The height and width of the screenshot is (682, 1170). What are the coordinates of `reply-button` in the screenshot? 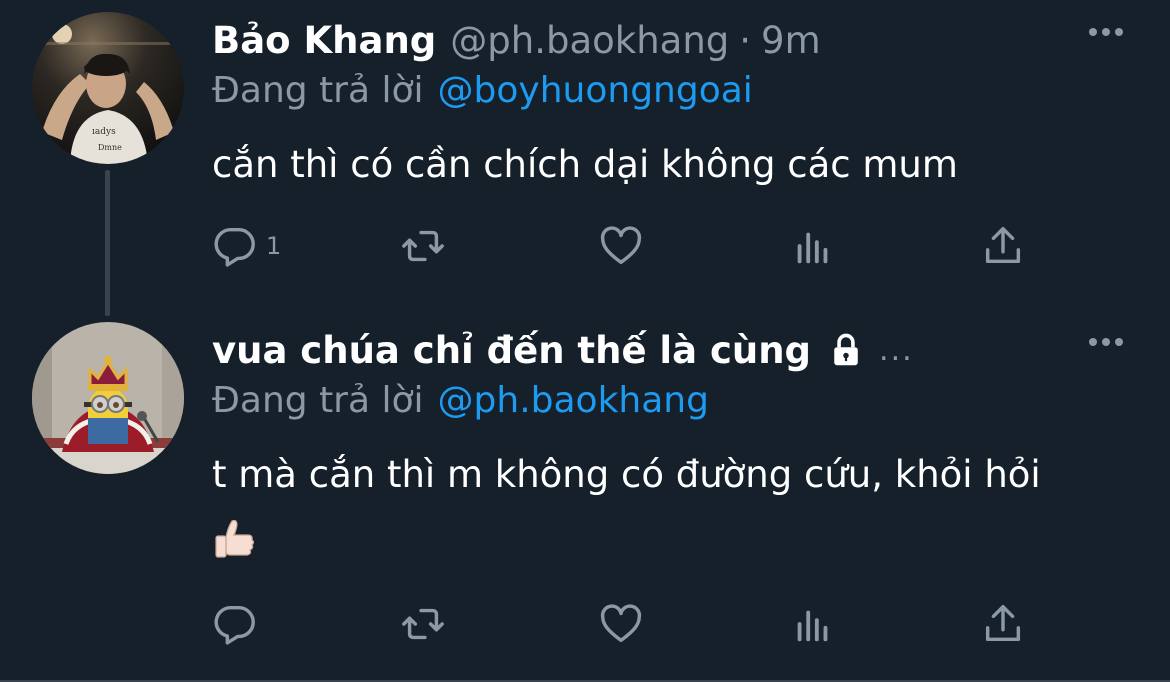 It's located at (235, 624).